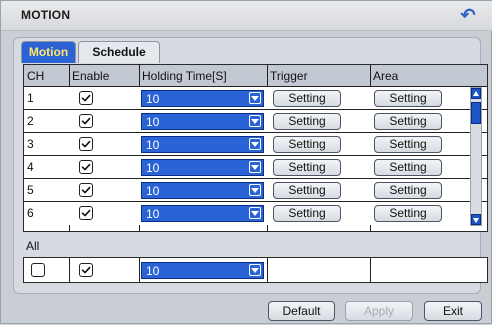 The image size is (492, 325). Describe the element at coordinates (46, 270) in the screenshot. I see `all-ch-cell` at that location.